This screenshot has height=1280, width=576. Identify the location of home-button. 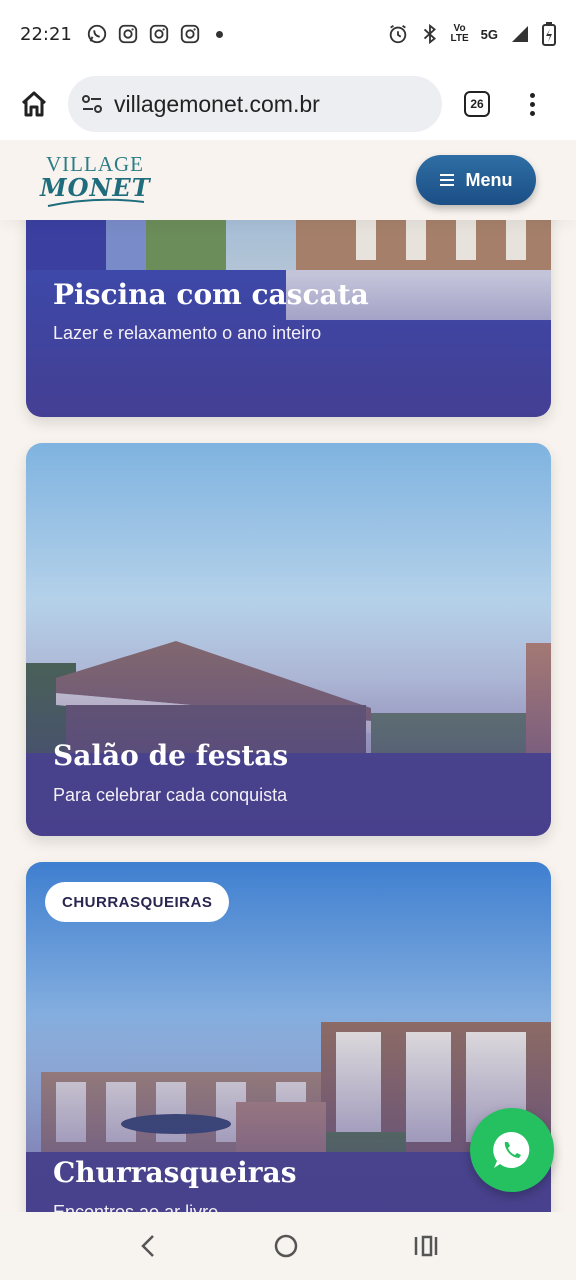
(34, 104).